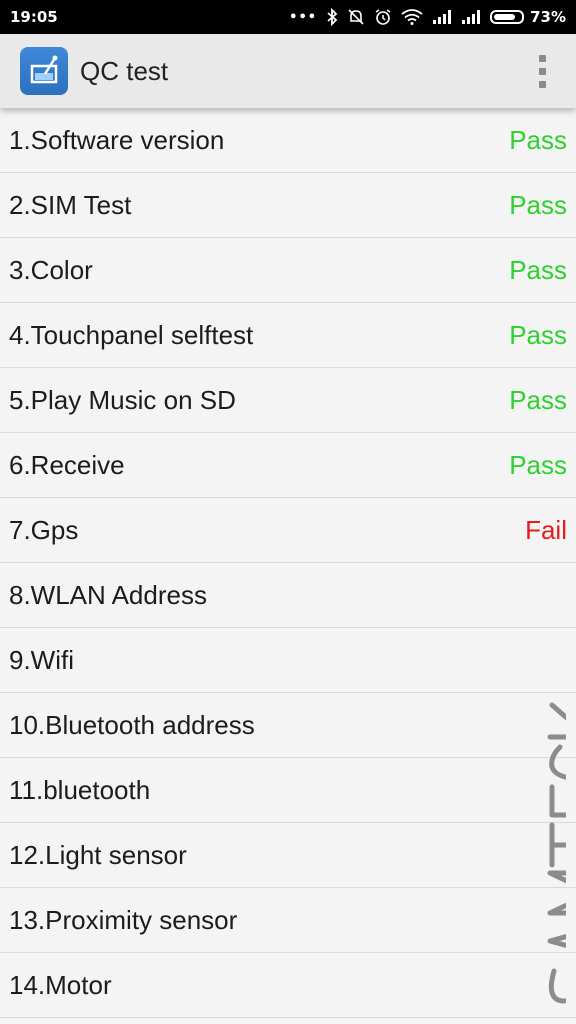 The width and height of the screenshot is (576, 1024). What do you see at coordinates (108, 594) in the screenshot?
I see `test-label: 8.WLAN Address` at bounding box center [108, 594].